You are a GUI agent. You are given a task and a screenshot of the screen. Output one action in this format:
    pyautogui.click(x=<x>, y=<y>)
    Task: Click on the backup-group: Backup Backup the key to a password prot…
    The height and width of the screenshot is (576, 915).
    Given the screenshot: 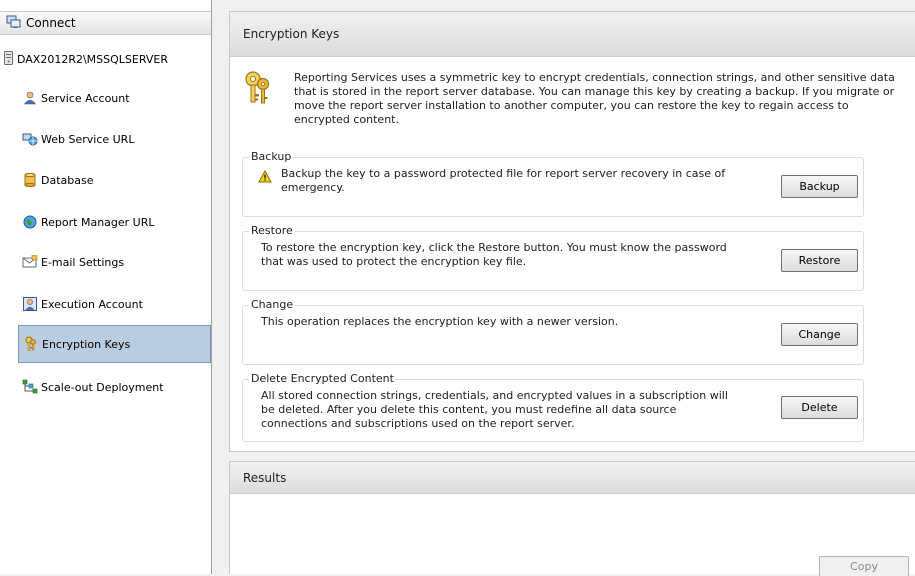 What is the action you would take?
    pyautogui.click(x=553, y=183)
    